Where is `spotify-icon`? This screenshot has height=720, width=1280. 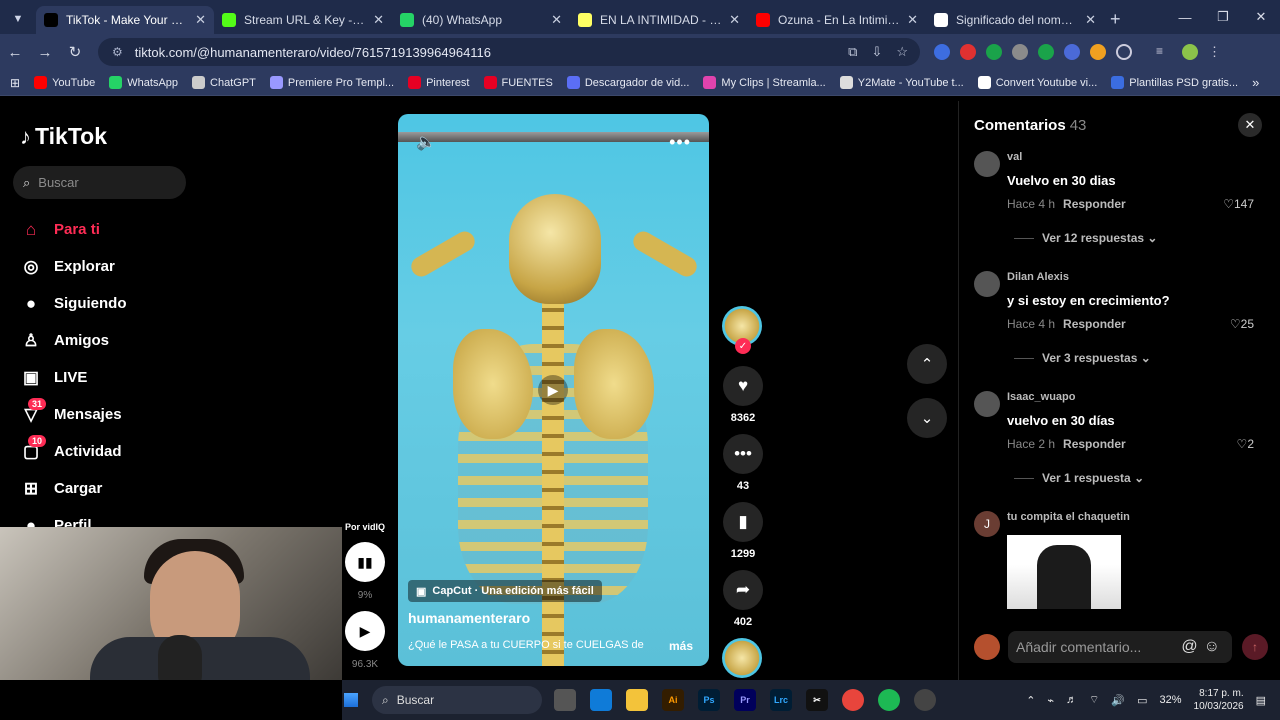
spotify-icon is located at coordinates (889, 700).